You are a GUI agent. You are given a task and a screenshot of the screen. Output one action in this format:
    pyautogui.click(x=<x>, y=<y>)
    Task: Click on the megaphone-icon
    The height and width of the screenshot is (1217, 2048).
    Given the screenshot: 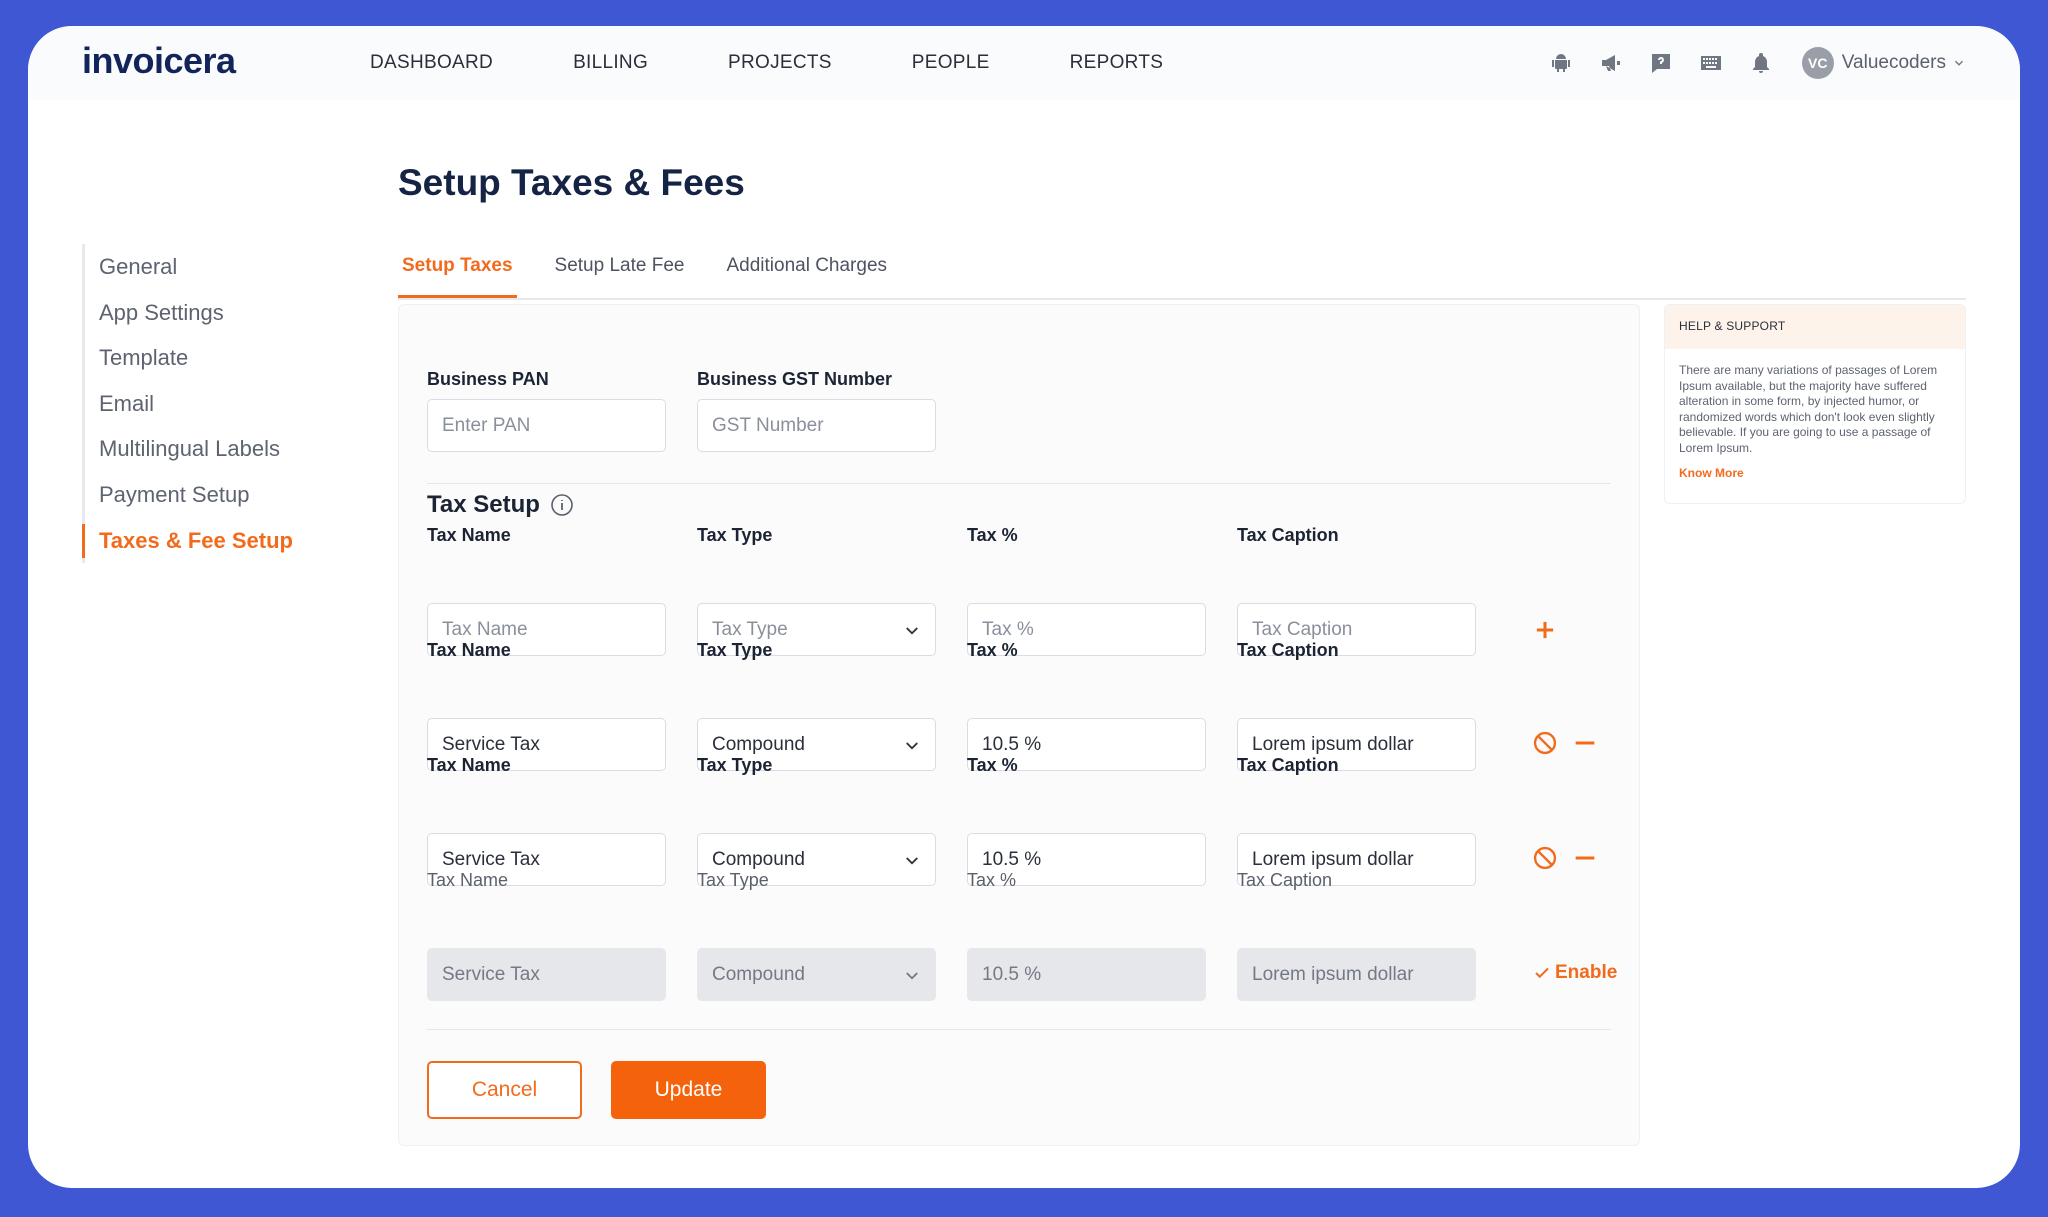 What is the action you would take?
    pyautogui.click(x=1611, y=63)
    